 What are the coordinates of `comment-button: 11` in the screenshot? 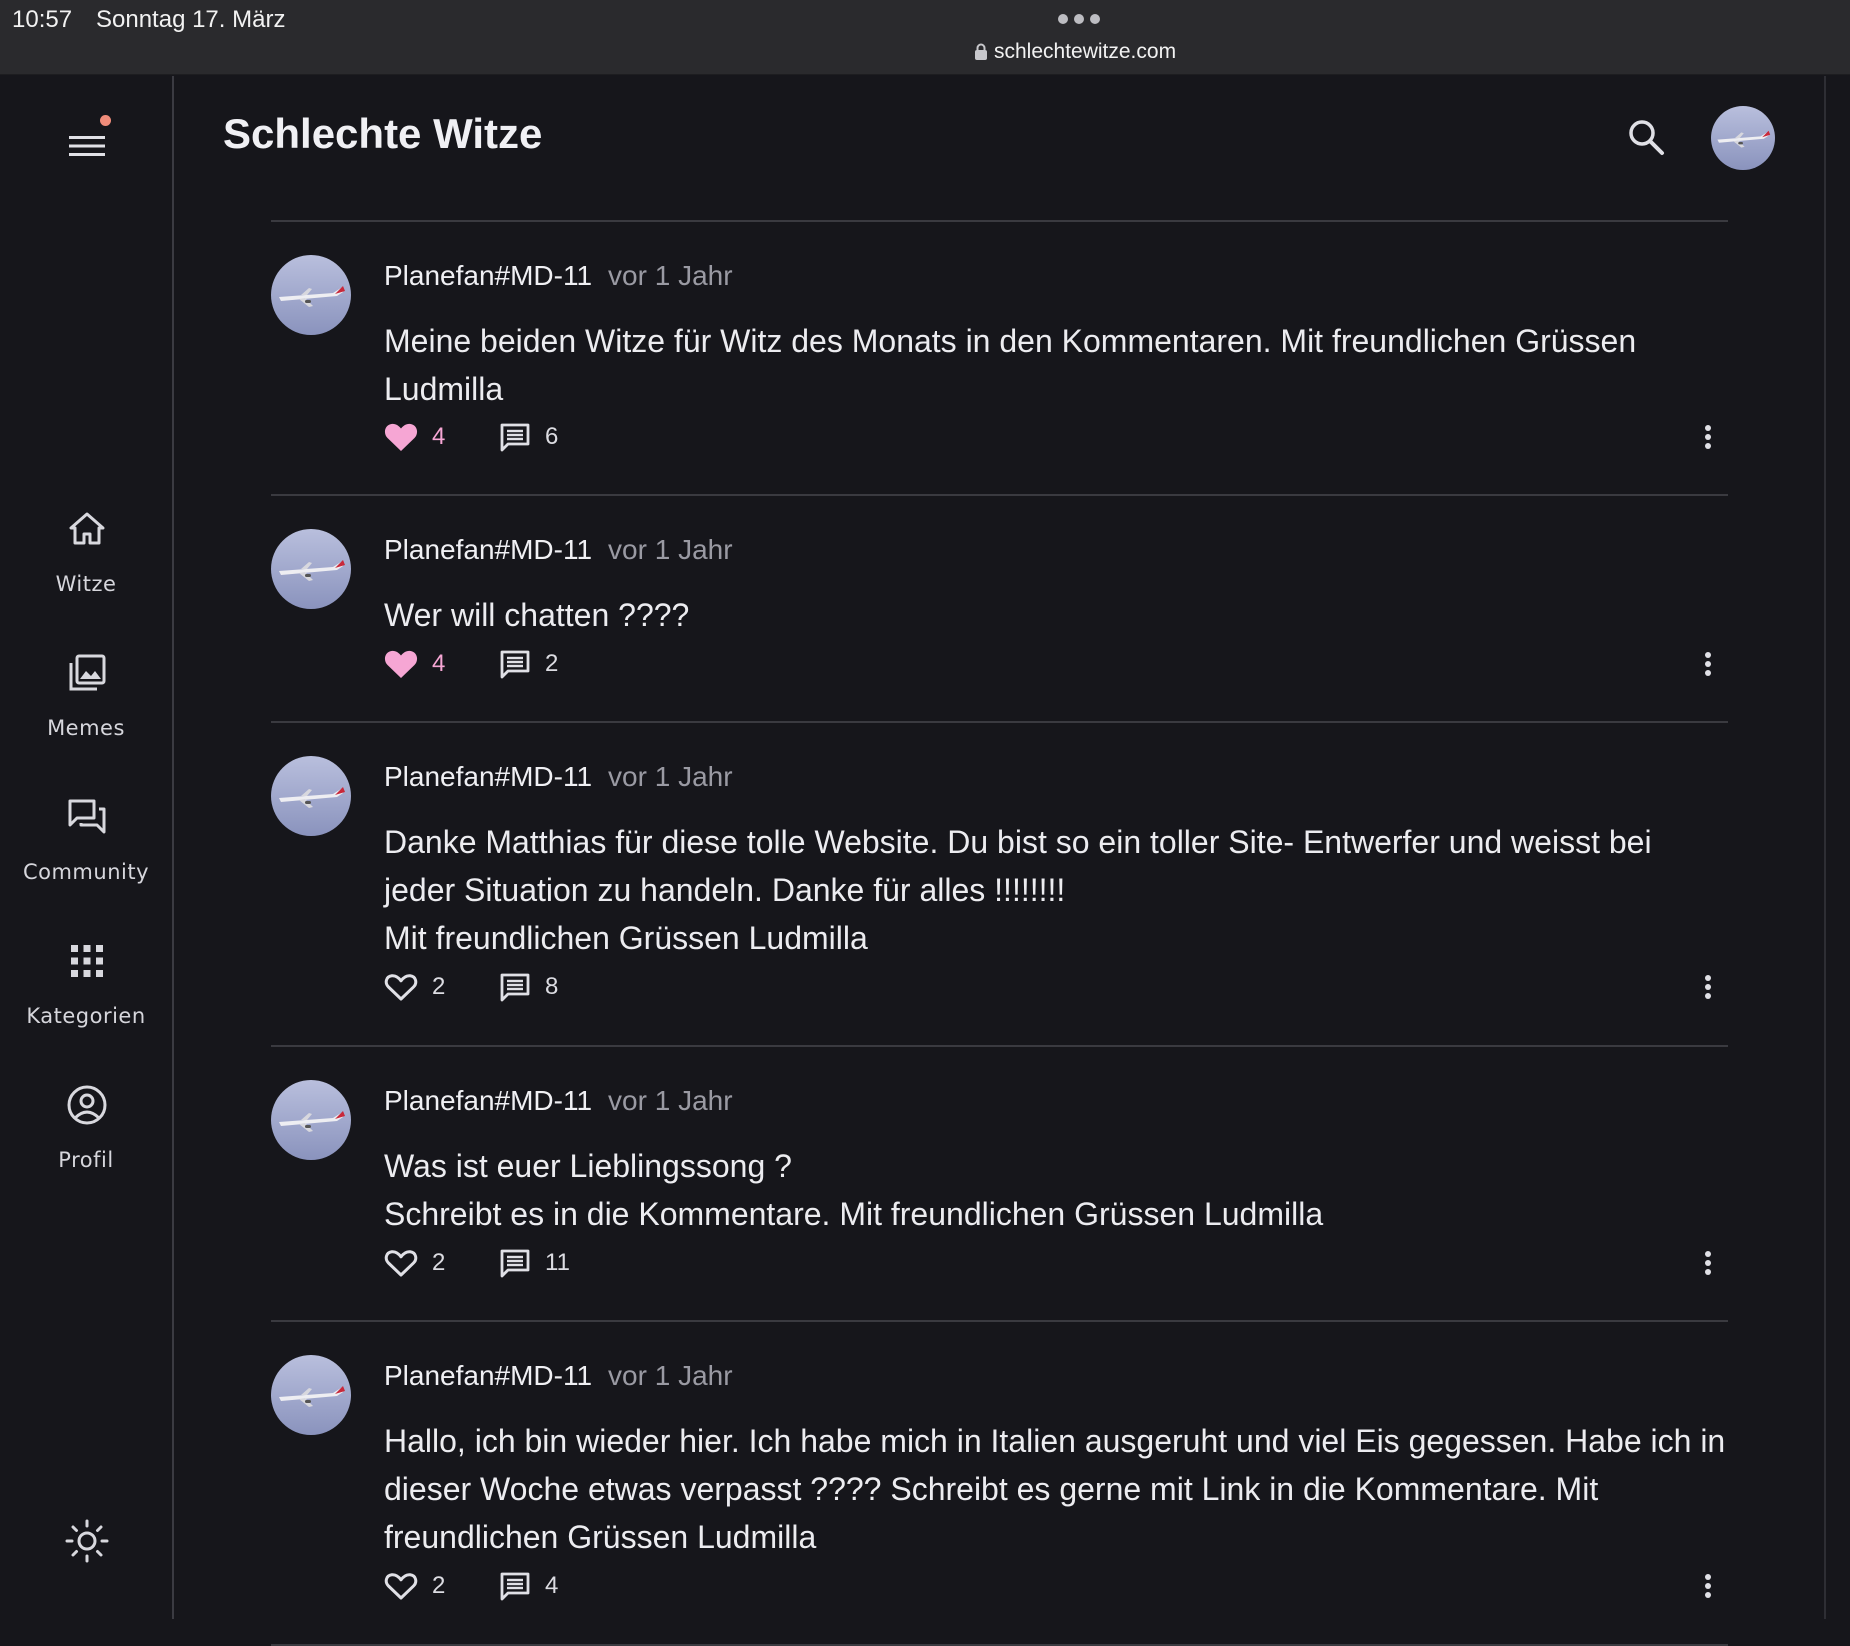 It's located at (534, 1263).